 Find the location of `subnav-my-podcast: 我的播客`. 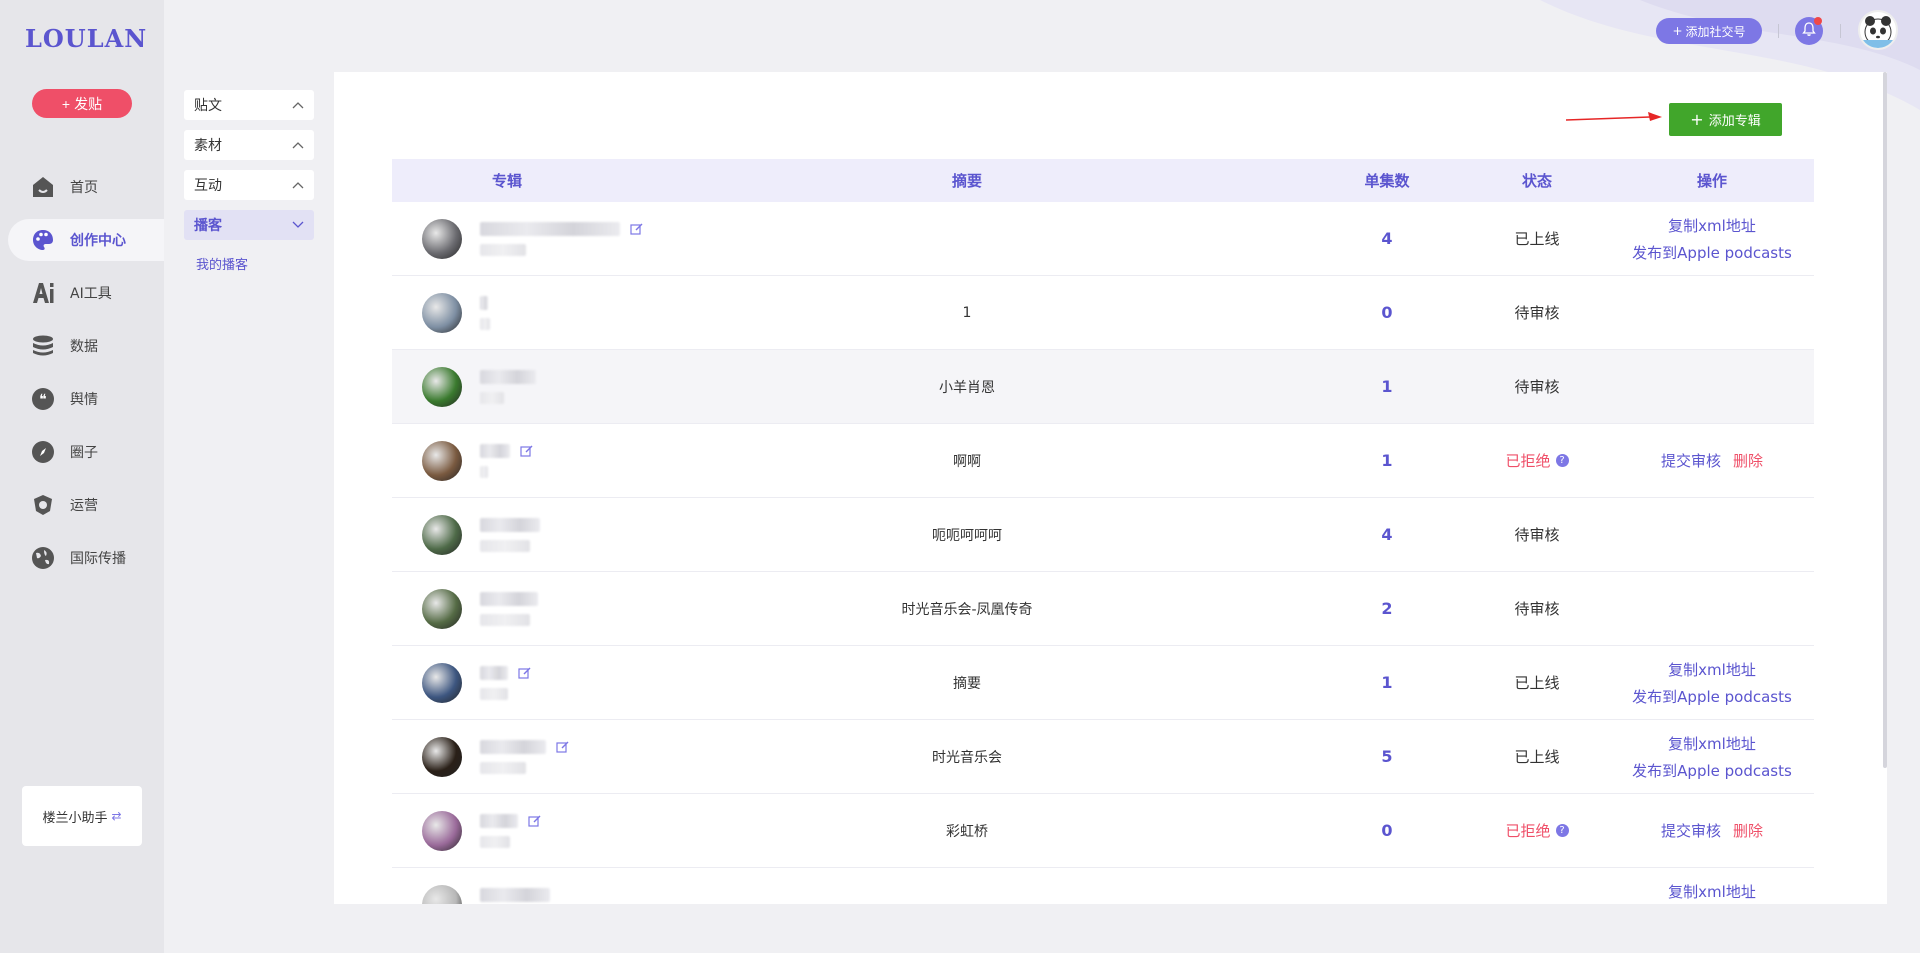

subnav-my-podcast: 我的播客 is located at coordinates (249, 263).